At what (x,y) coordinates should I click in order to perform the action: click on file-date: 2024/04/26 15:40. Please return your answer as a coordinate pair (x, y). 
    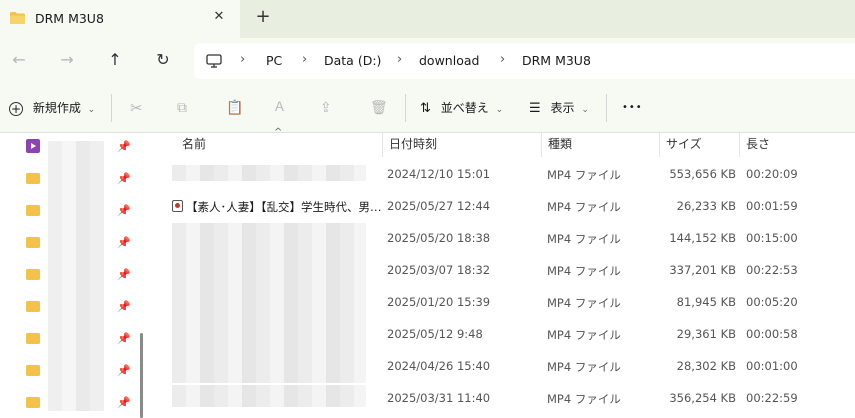
    Looking at the image, I should click on (439, 366).